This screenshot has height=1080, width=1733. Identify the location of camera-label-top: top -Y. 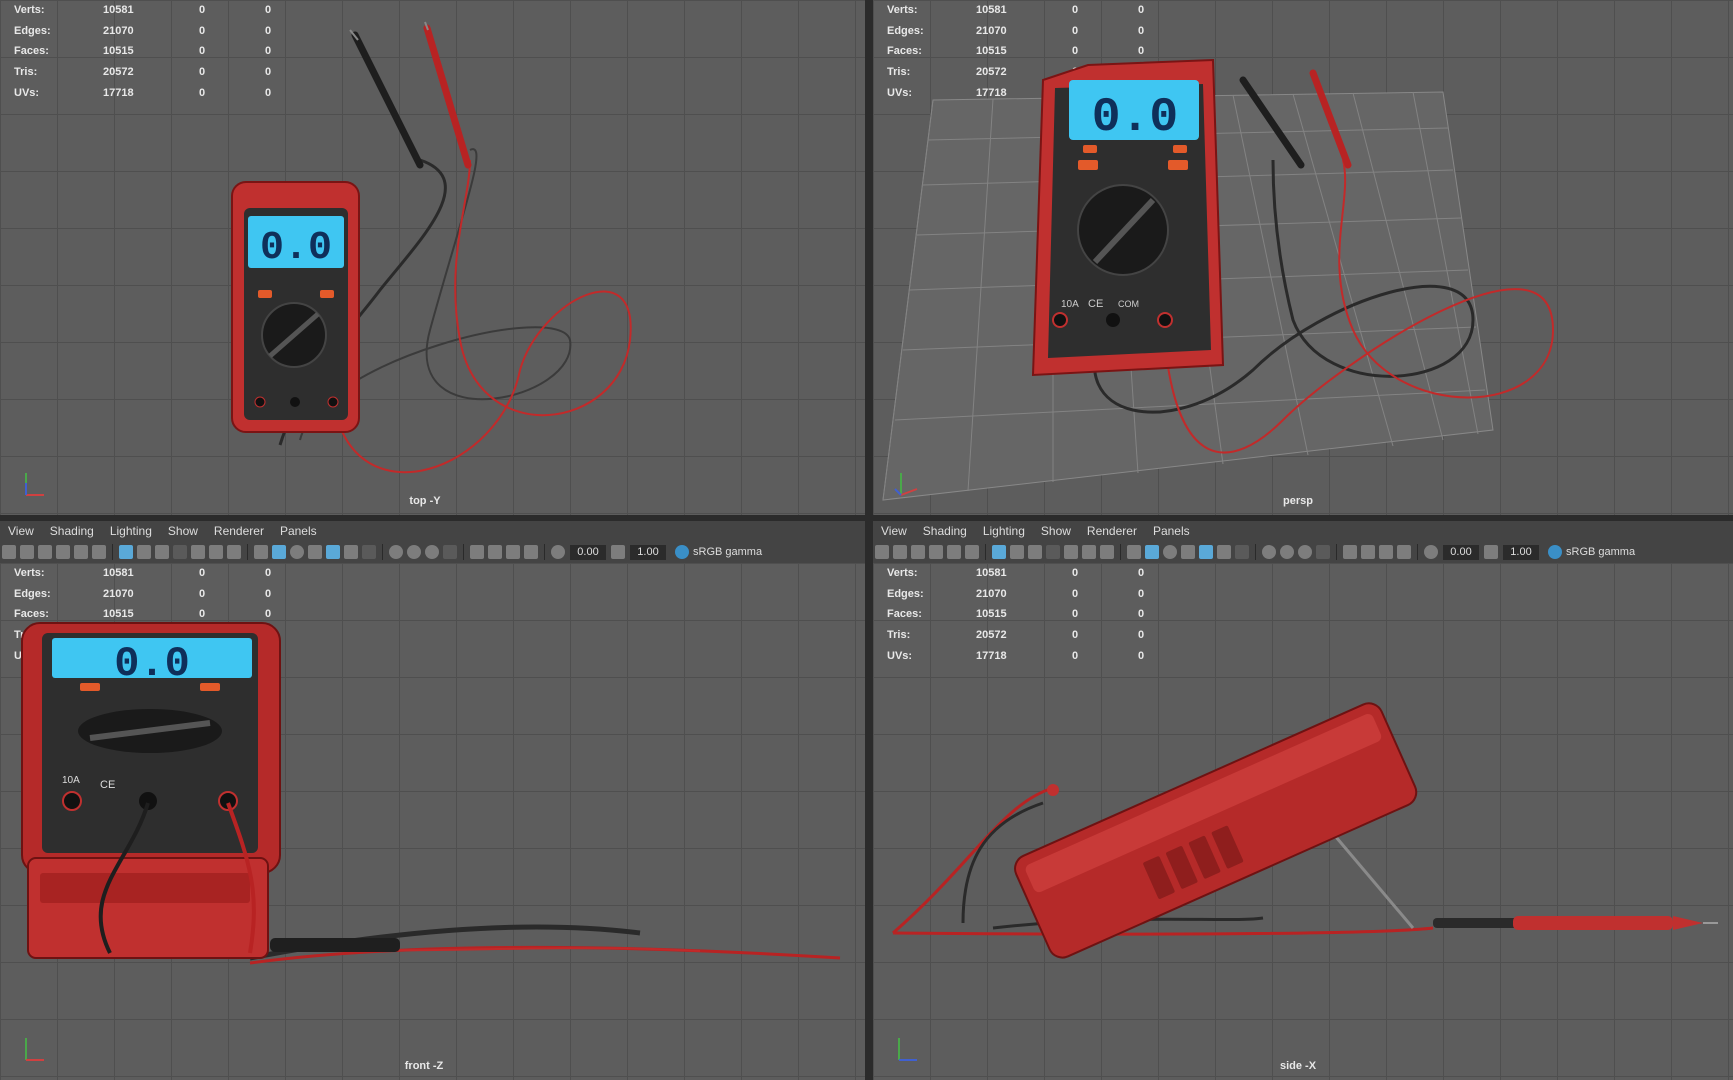
(425, 501).